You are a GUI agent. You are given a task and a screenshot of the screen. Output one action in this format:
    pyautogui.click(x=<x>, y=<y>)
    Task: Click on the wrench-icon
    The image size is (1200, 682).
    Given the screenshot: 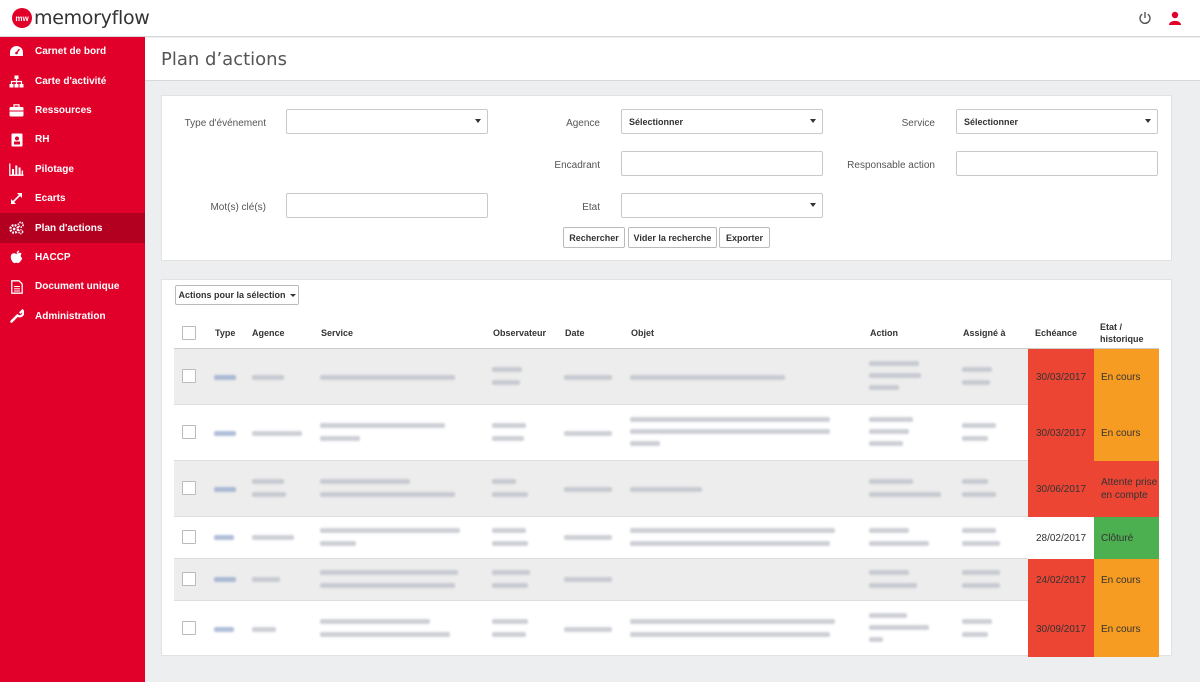 What is the action you would take?
    pyautogui.click(x=16, y=316)
    